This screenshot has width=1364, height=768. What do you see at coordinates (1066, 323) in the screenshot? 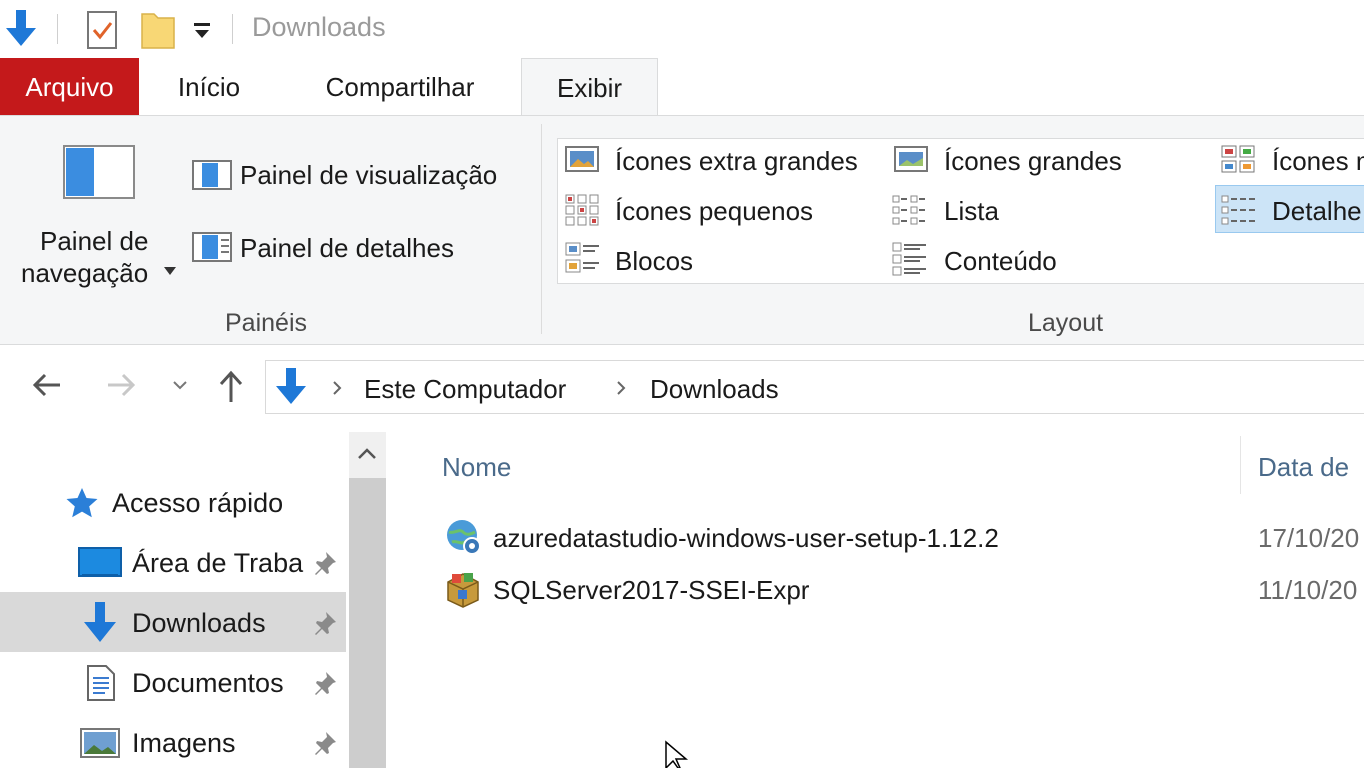
I see `group-label-layout: Layout` at bounding box center [1066, 323].